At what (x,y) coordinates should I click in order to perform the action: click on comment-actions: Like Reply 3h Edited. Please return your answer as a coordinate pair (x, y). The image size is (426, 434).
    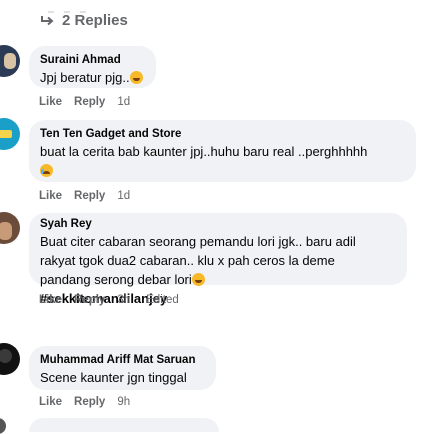
    Looking at the image, I should click on (117, 300).